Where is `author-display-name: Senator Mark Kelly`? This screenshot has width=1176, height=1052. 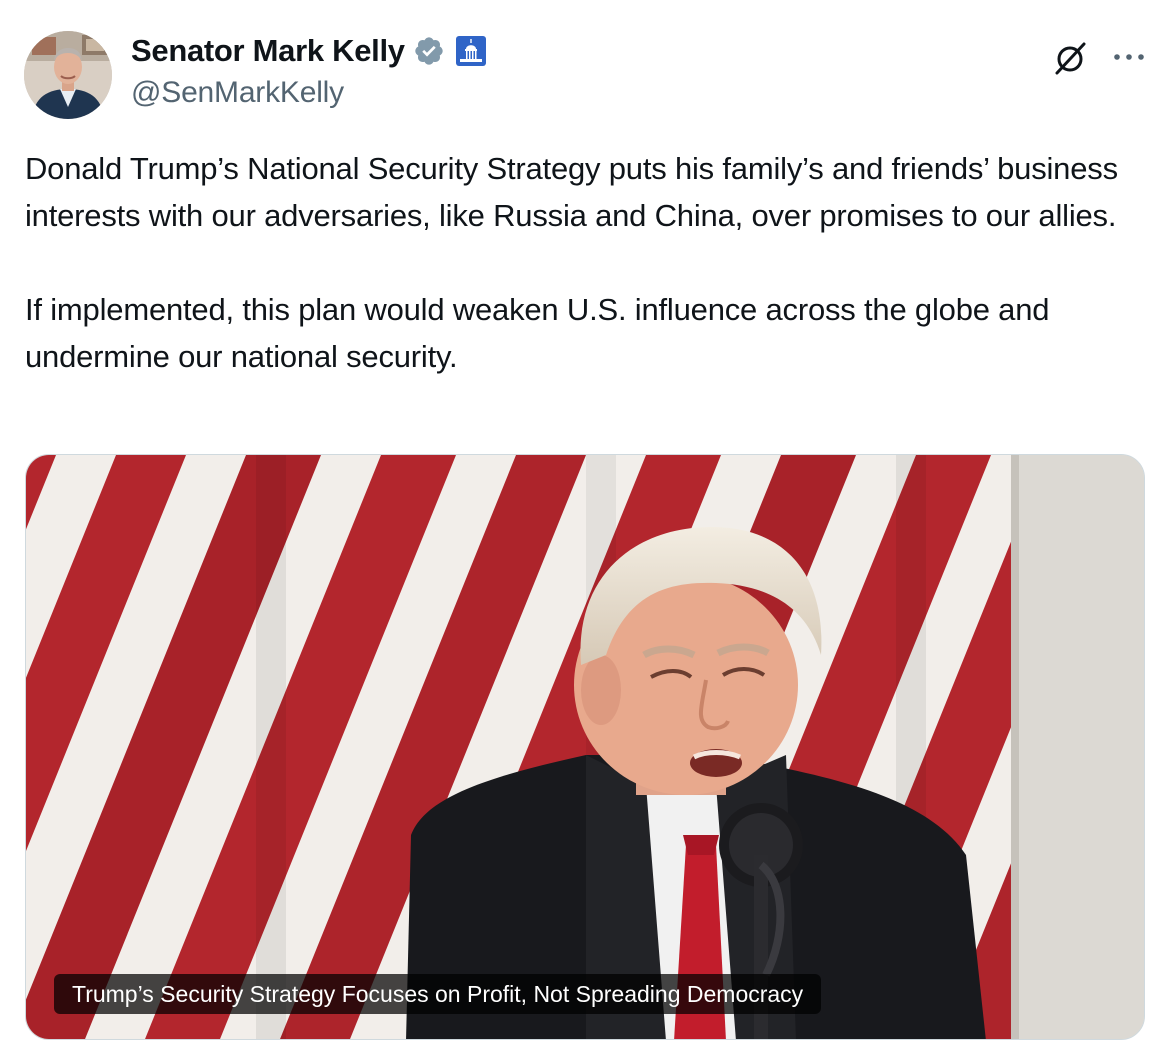
author-display-name: Senator Mark Kelly is located at coordinates (268, 51).